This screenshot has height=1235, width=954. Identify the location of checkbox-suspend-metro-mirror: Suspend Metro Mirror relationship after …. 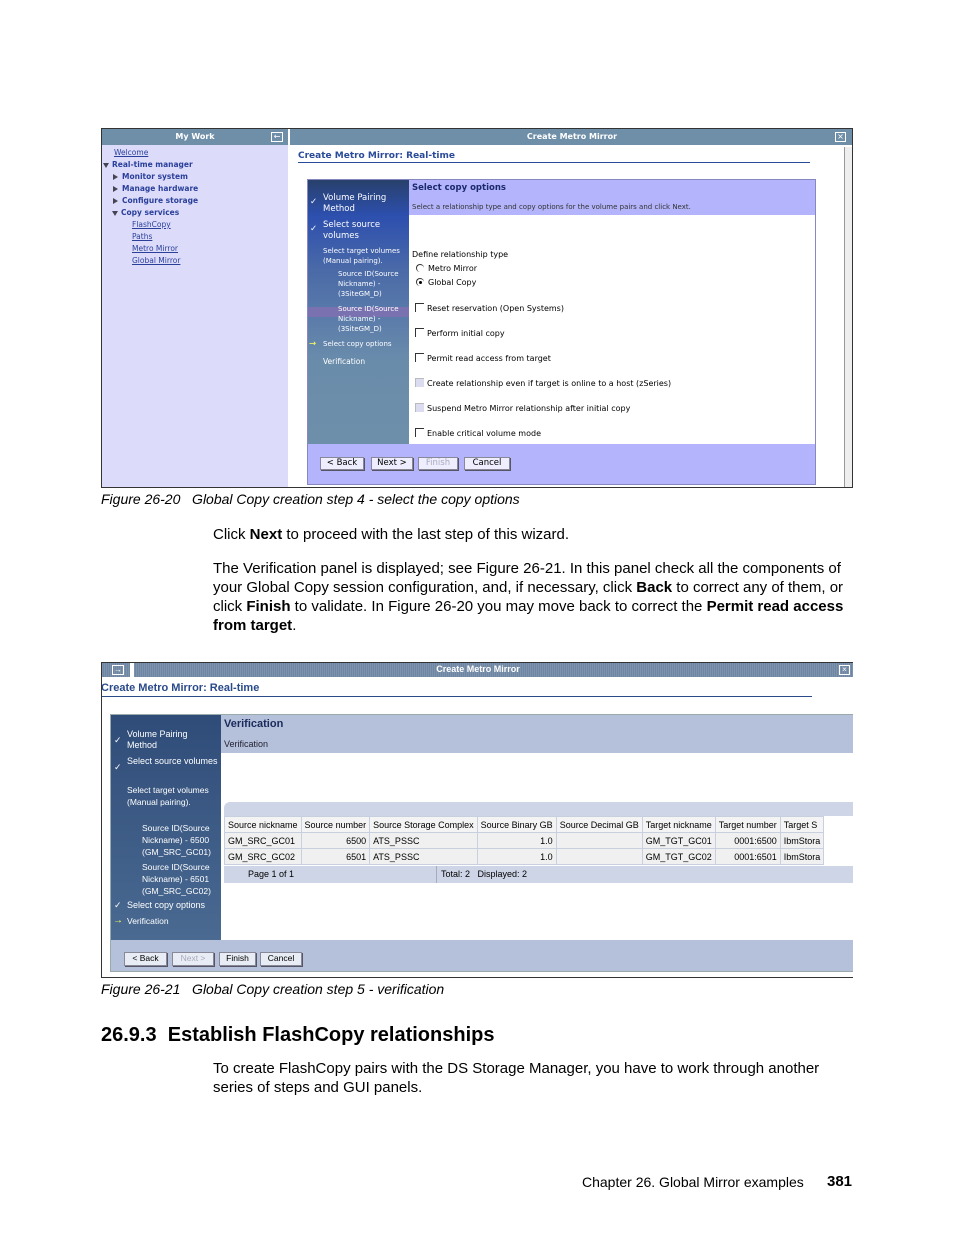
(522, 408).